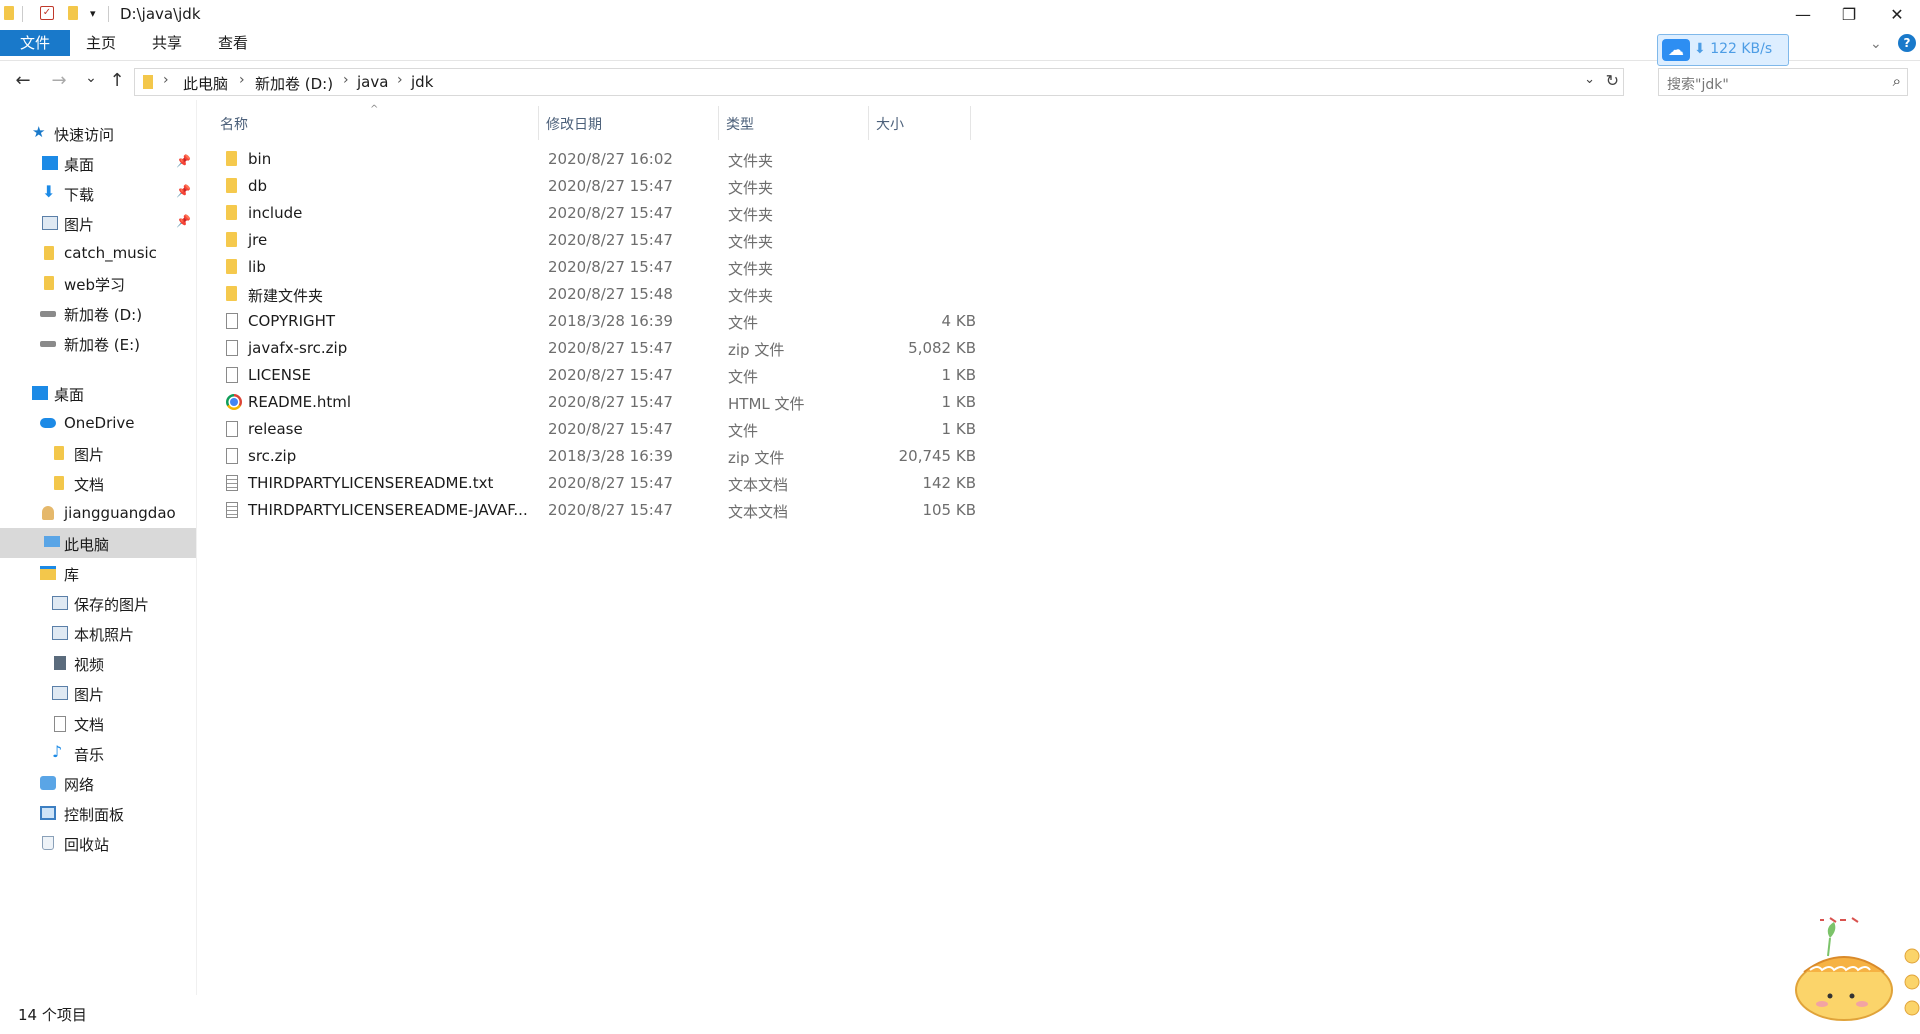 The width and height of the screenshot is (1920, 1034). I want to click on ribbon-tabs: 文件 主页 共享 查看, so click(960, 45).